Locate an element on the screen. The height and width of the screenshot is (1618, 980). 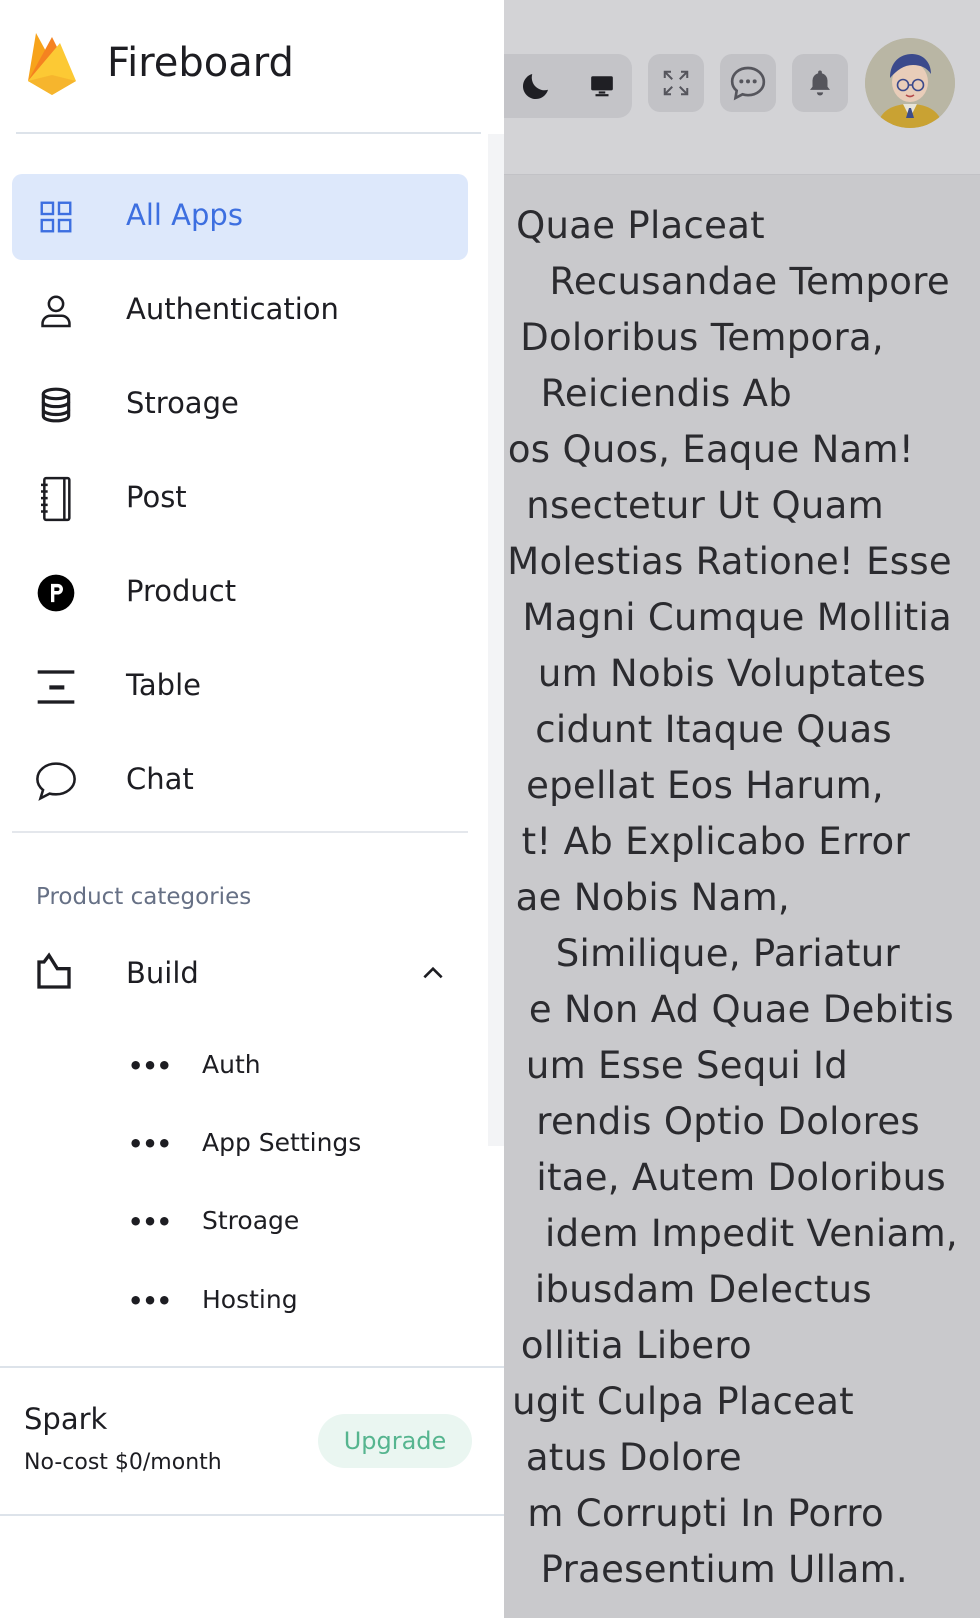
content-text-line: e Non Ad Quae Debitis is located at coordinates (741, 1009).